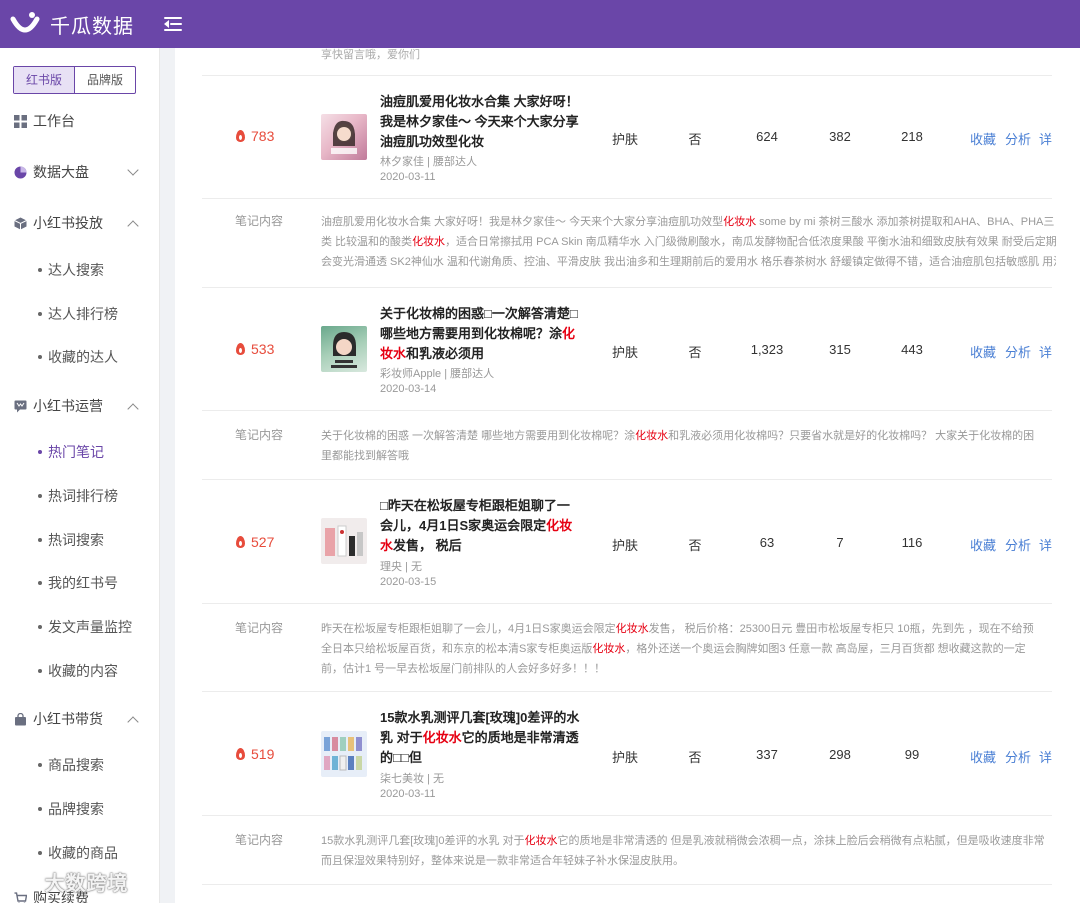 The width and height of the screenshot is (1080, 903). What do you see at coordinates (851, 436) in the screenshot?
I see `note-text-segment: 和乳液必须用化妆棉吗？只要省水就是好的化妆棉吗？ 大家关于化妆棉的困` at bounding box center [851, 436].